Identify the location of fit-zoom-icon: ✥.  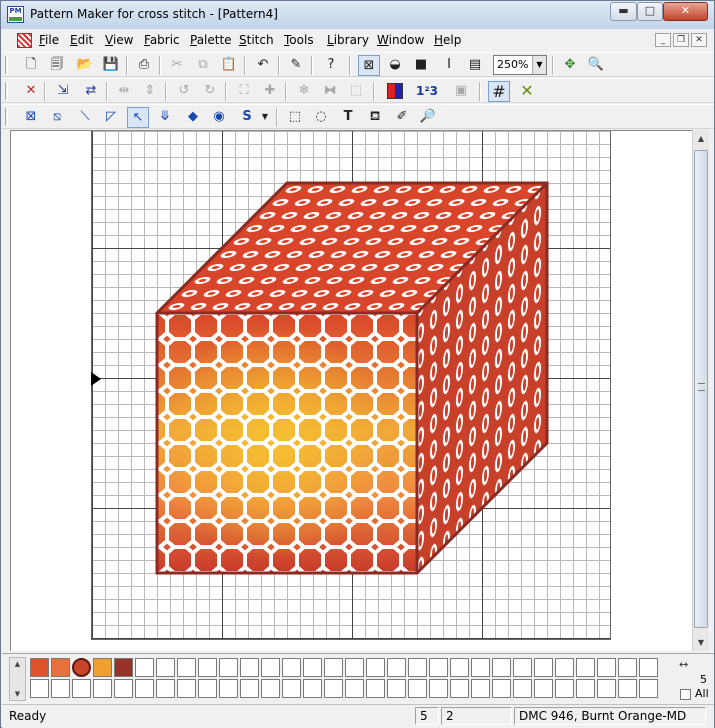
(570, 65).